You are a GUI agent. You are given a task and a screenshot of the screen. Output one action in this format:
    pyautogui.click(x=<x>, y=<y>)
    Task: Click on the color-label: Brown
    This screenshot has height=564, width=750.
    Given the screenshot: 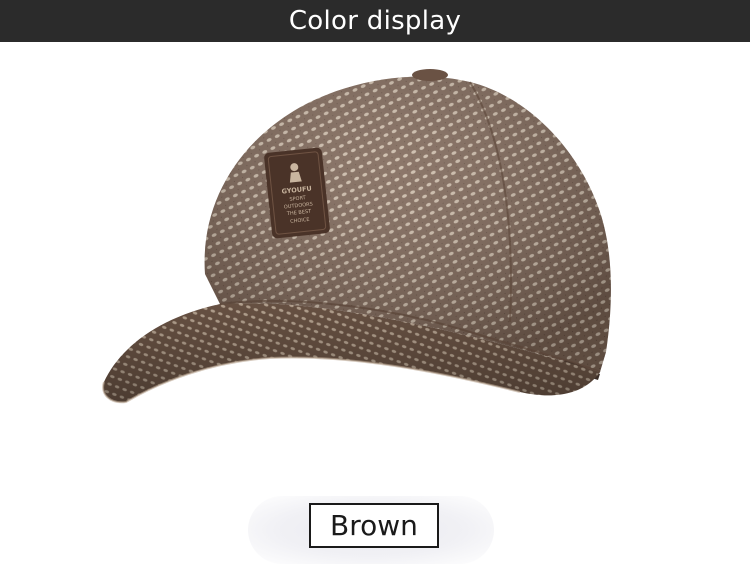 What is the action you would take?
    pyautogui.click(x=374, y=525)
    